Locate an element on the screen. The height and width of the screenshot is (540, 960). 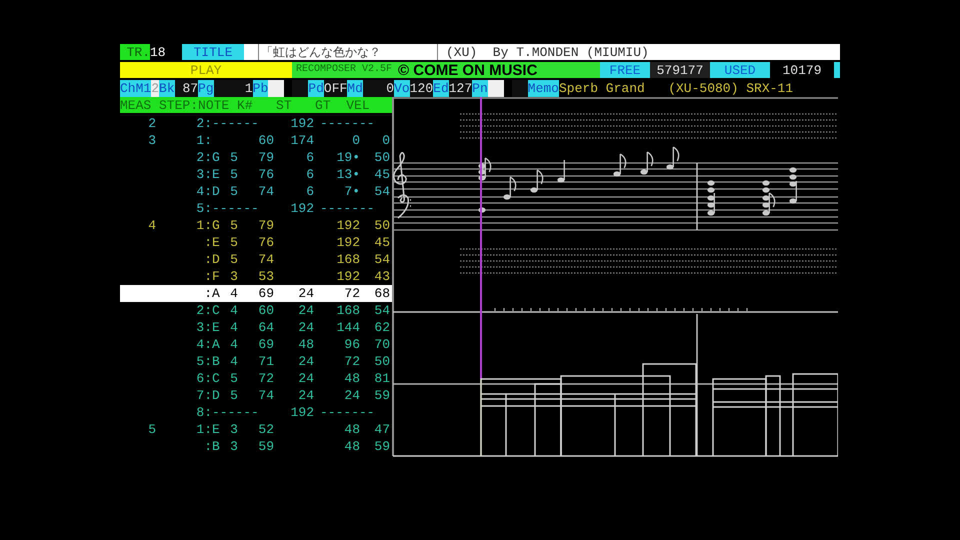
key-number: 71 is located at coordinates (266, 361).